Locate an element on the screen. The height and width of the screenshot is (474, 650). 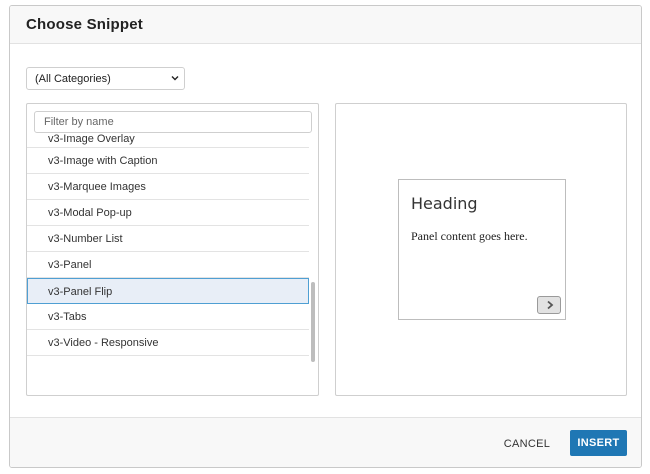
snippet-item: v3-Number List is located at coordinates (168, 239).